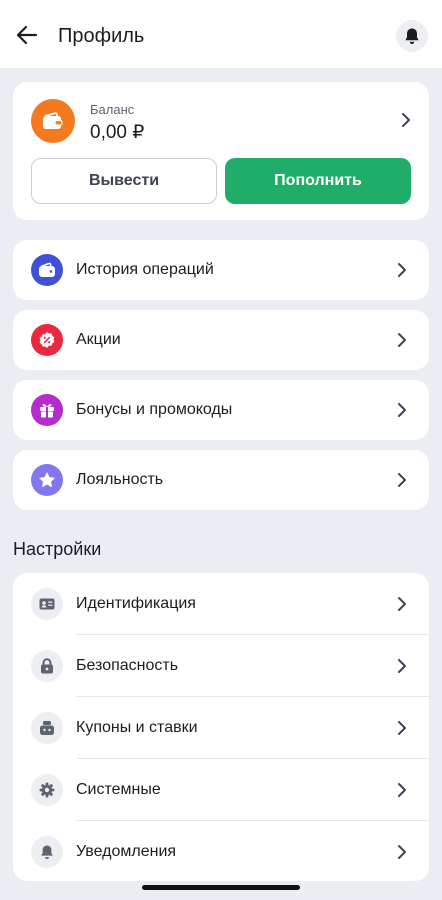 This screenshot has height=900, width=442. Describe the element at coordinates (221, 887) in the screenshot. I see `home-indicator` at that location.